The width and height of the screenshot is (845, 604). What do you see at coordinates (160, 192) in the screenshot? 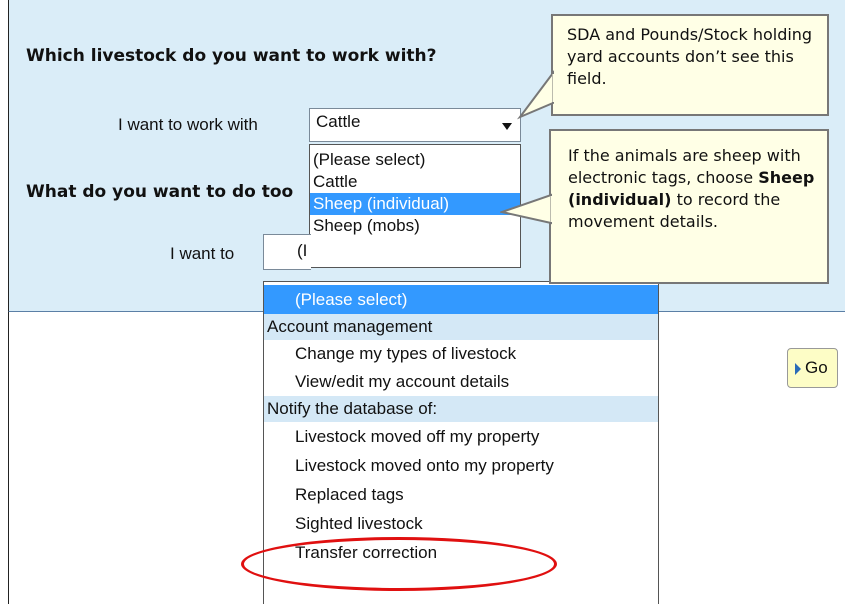
I see `todo-heading: What do you want to do too` at bounding box center [160, 192].